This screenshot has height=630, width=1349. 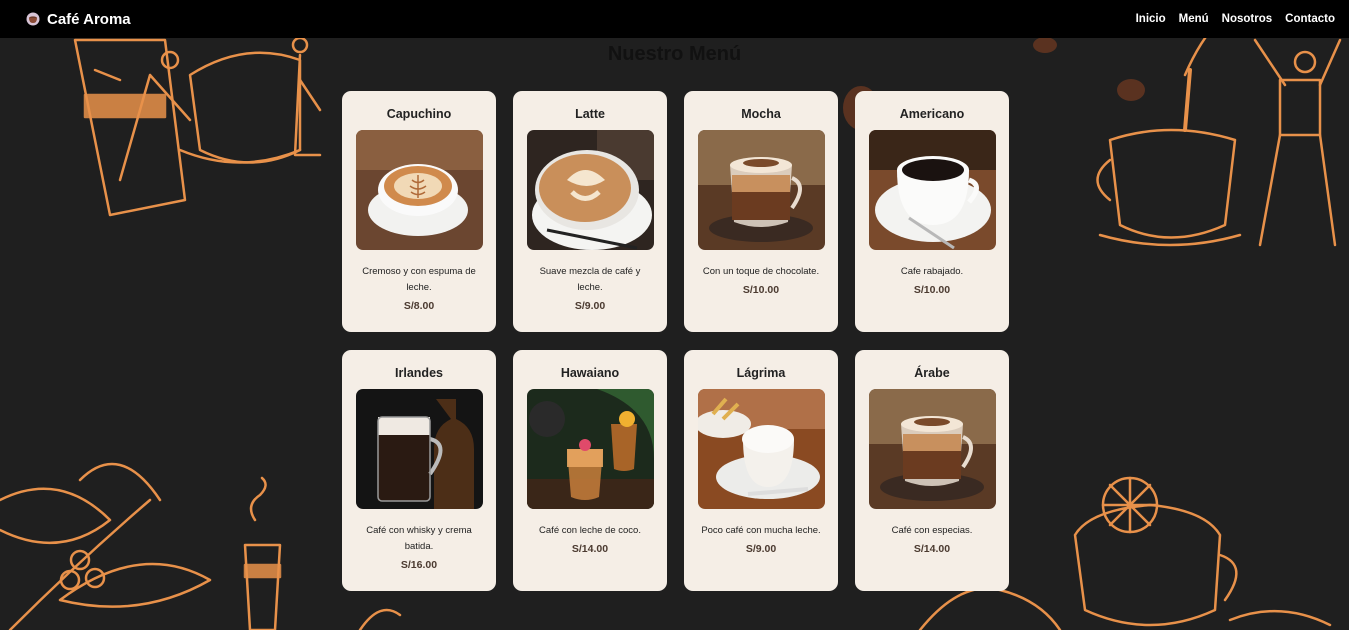 I want to click on product-description: Café con whisky y crema batida., so click(x=419, y=538).